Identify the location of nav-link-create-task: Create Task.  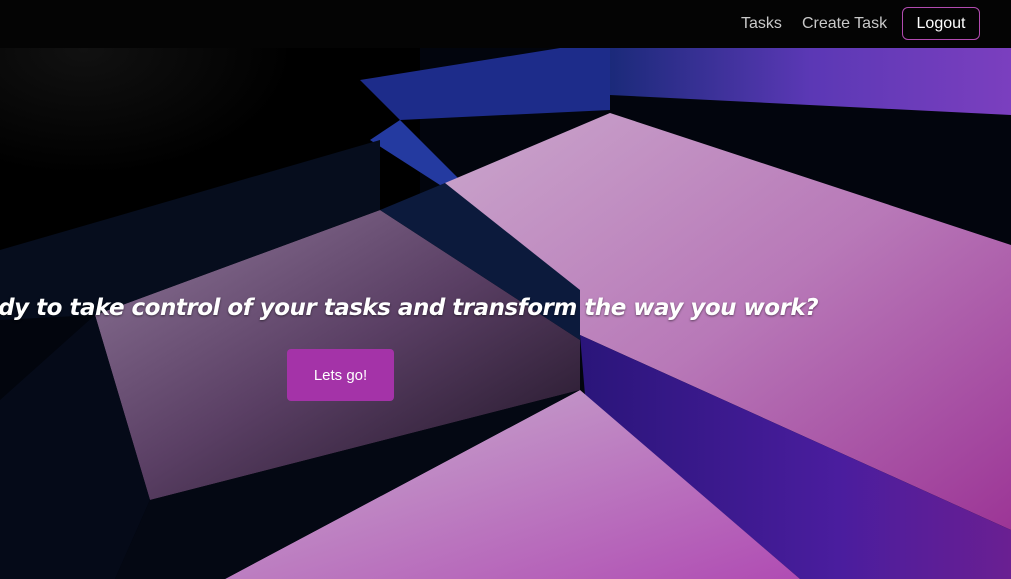
(844, 24).